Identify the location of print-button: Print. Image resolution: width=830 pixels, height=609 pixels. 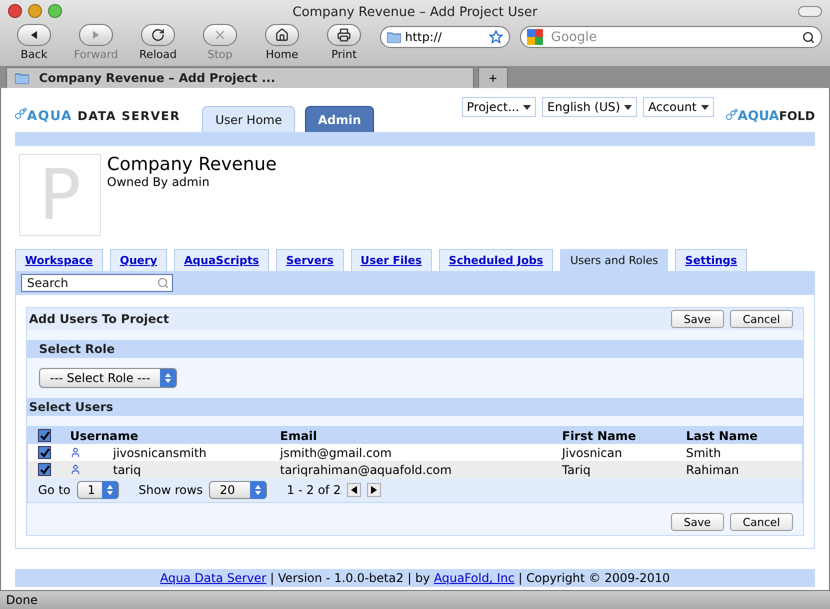
(344, 42).